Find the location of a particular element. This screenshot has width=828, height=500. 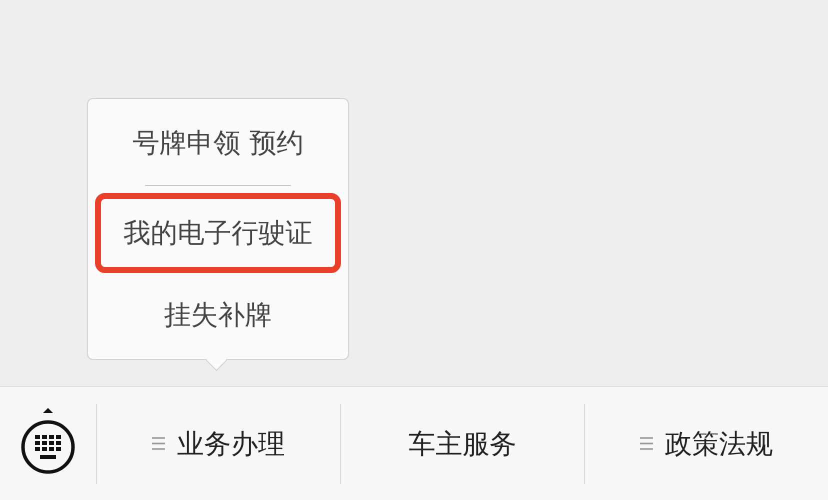

menu-tab: 业务办理 is located at coordinates (218, 444).